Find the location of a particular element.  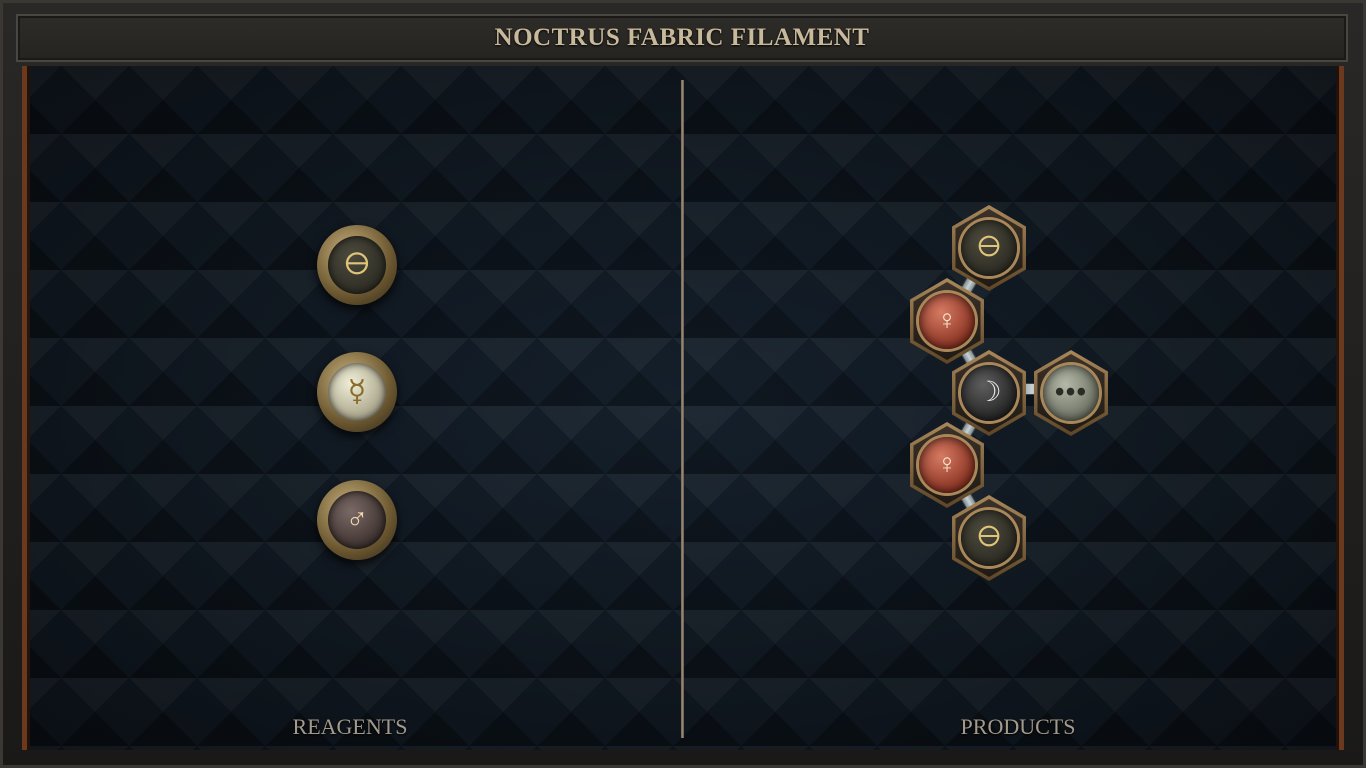

reagent-iron: ♂ is located at coordinates (357, 520).